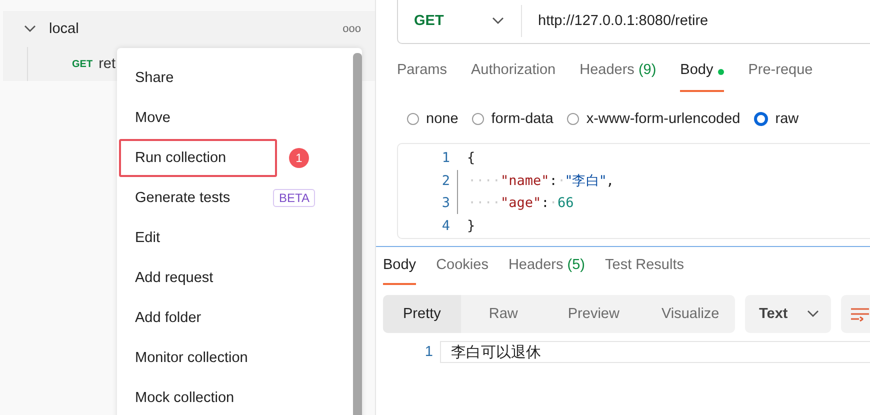 The height and width of the screenshot is (415, 870). Describe the element at coordinates (198, 397) in the screenshot. I see `menu-item: Mock collection` at that location.